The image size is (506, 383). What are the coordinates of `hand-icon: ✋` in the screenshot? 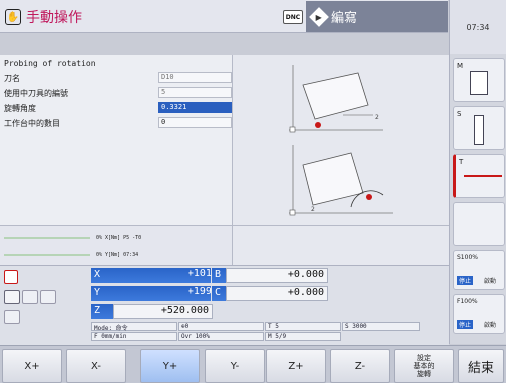 It's located at (13, 17).